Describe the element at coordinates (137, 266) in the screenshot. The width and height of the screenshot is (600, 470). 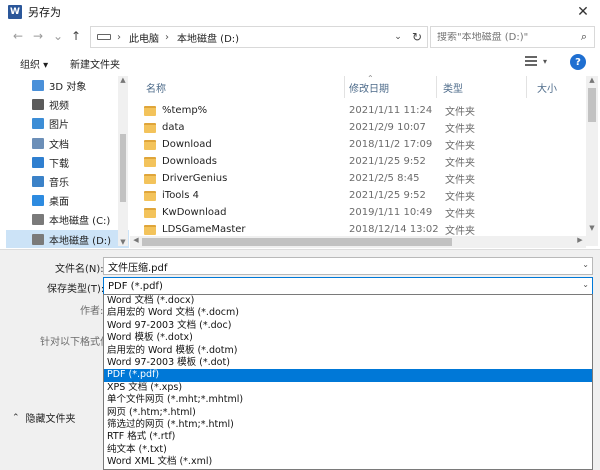
I see `filename-value: 文件压缩.pdf` at that location.